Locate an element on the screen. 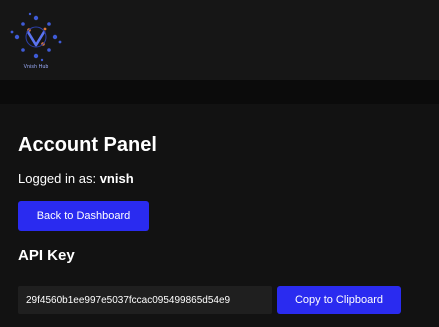  api-key-heading: API Key is located at coordinates (46, 255).